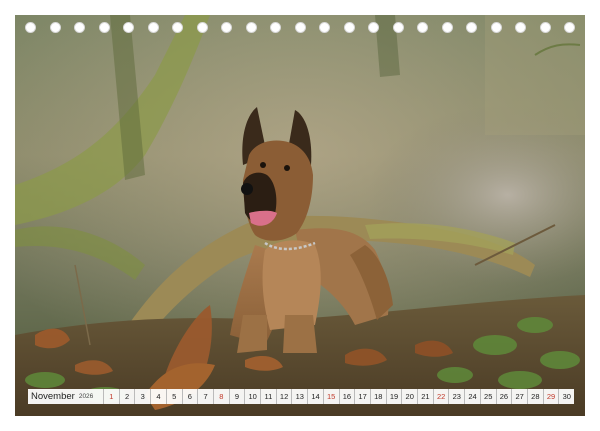  Describe the element at coordinates (505, 396) in the screenshot. I see `day-cell: 26` at that location.